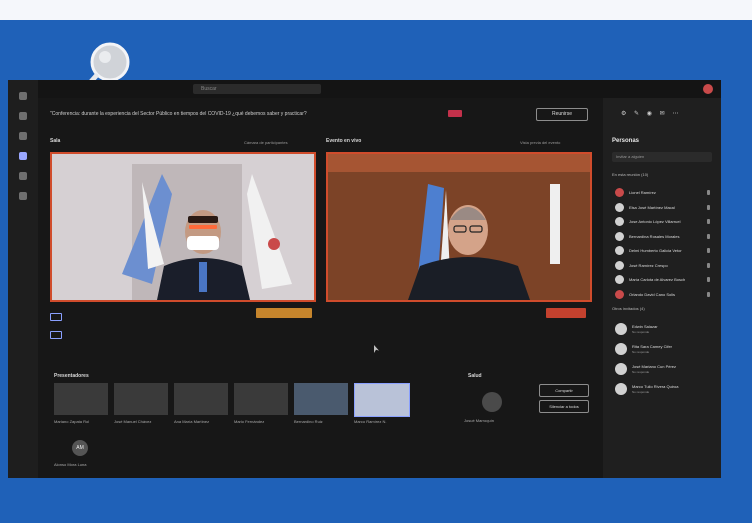 The height and width of the screenshot is (523, 752). What do you see at coordinates (284, 313) in the screenshot?
I see `send-live-button` at bounding box center [284, 313].